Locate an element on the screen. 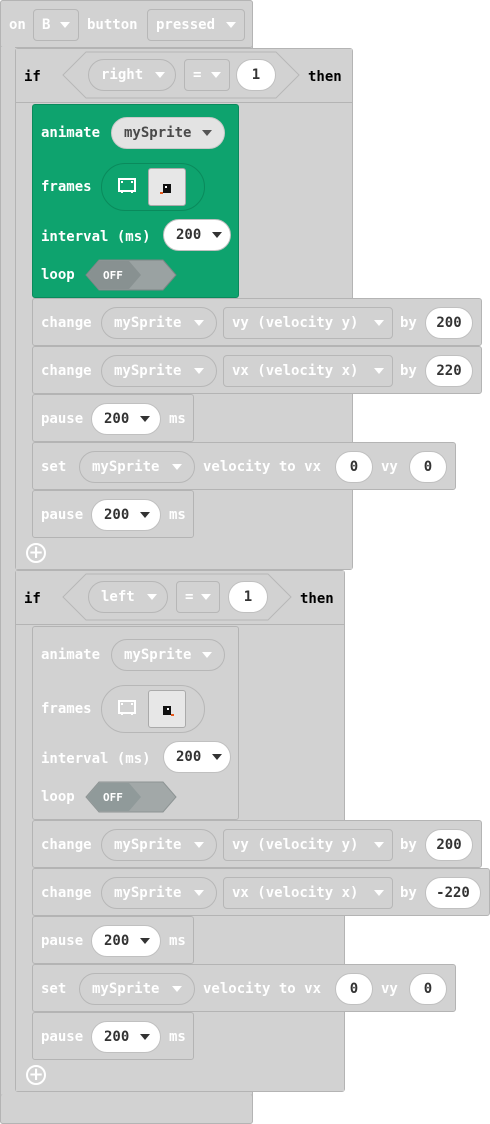  vx-value: 0 is located at coordinates (354, 989).